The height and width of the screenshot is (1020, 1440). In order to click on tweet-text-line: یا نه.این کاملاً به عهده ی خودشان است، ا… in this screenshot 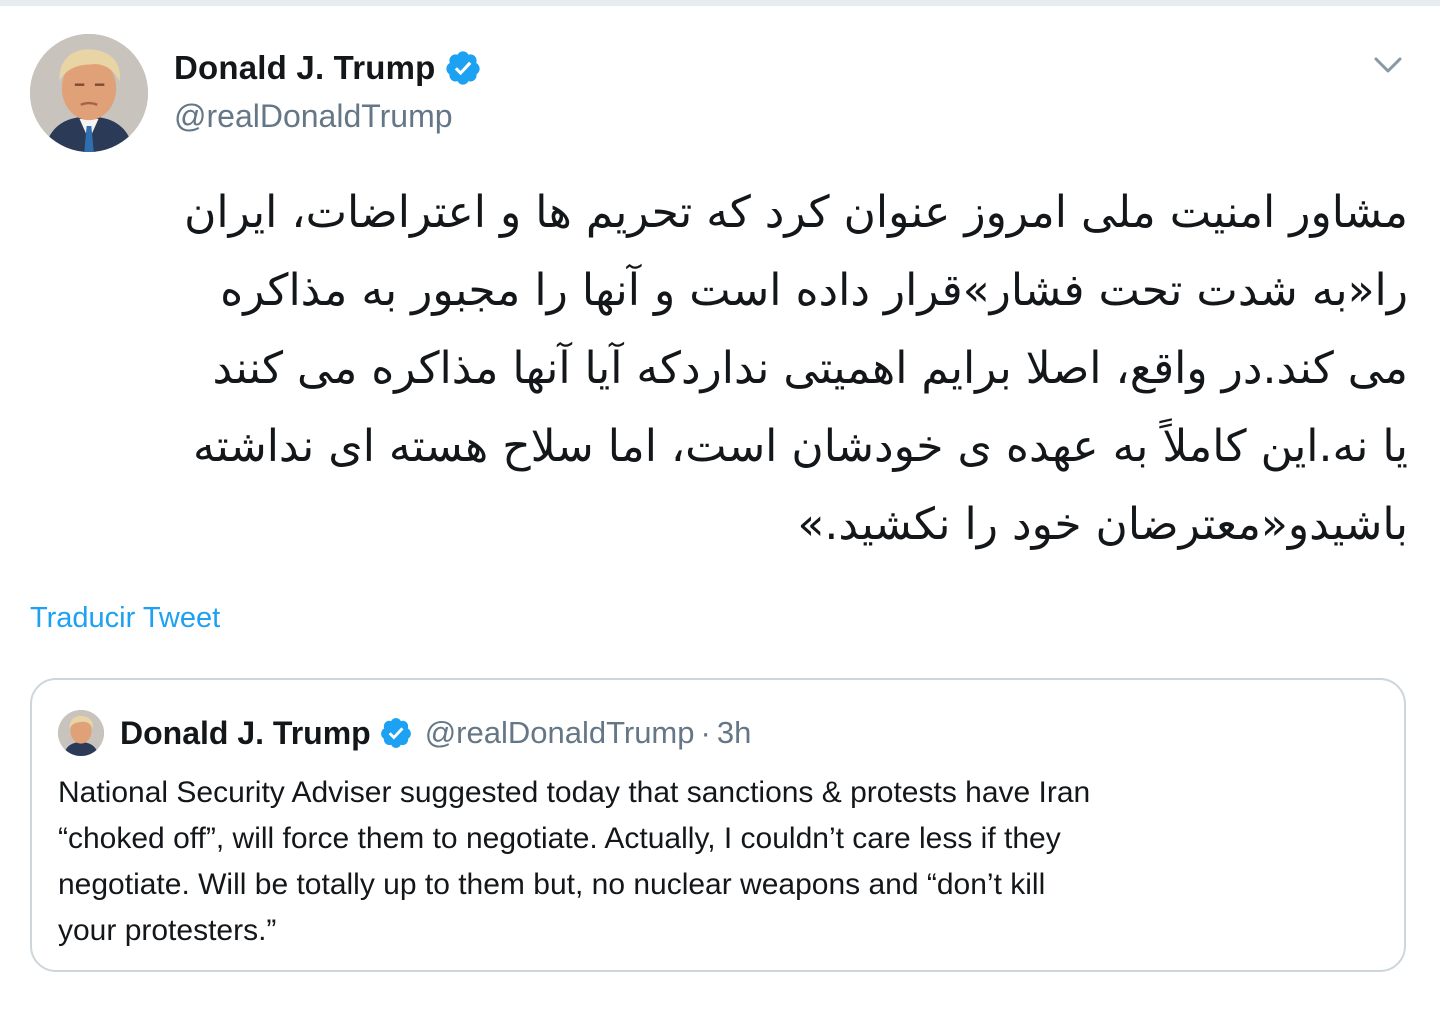, I will do `click(800, 446)`.